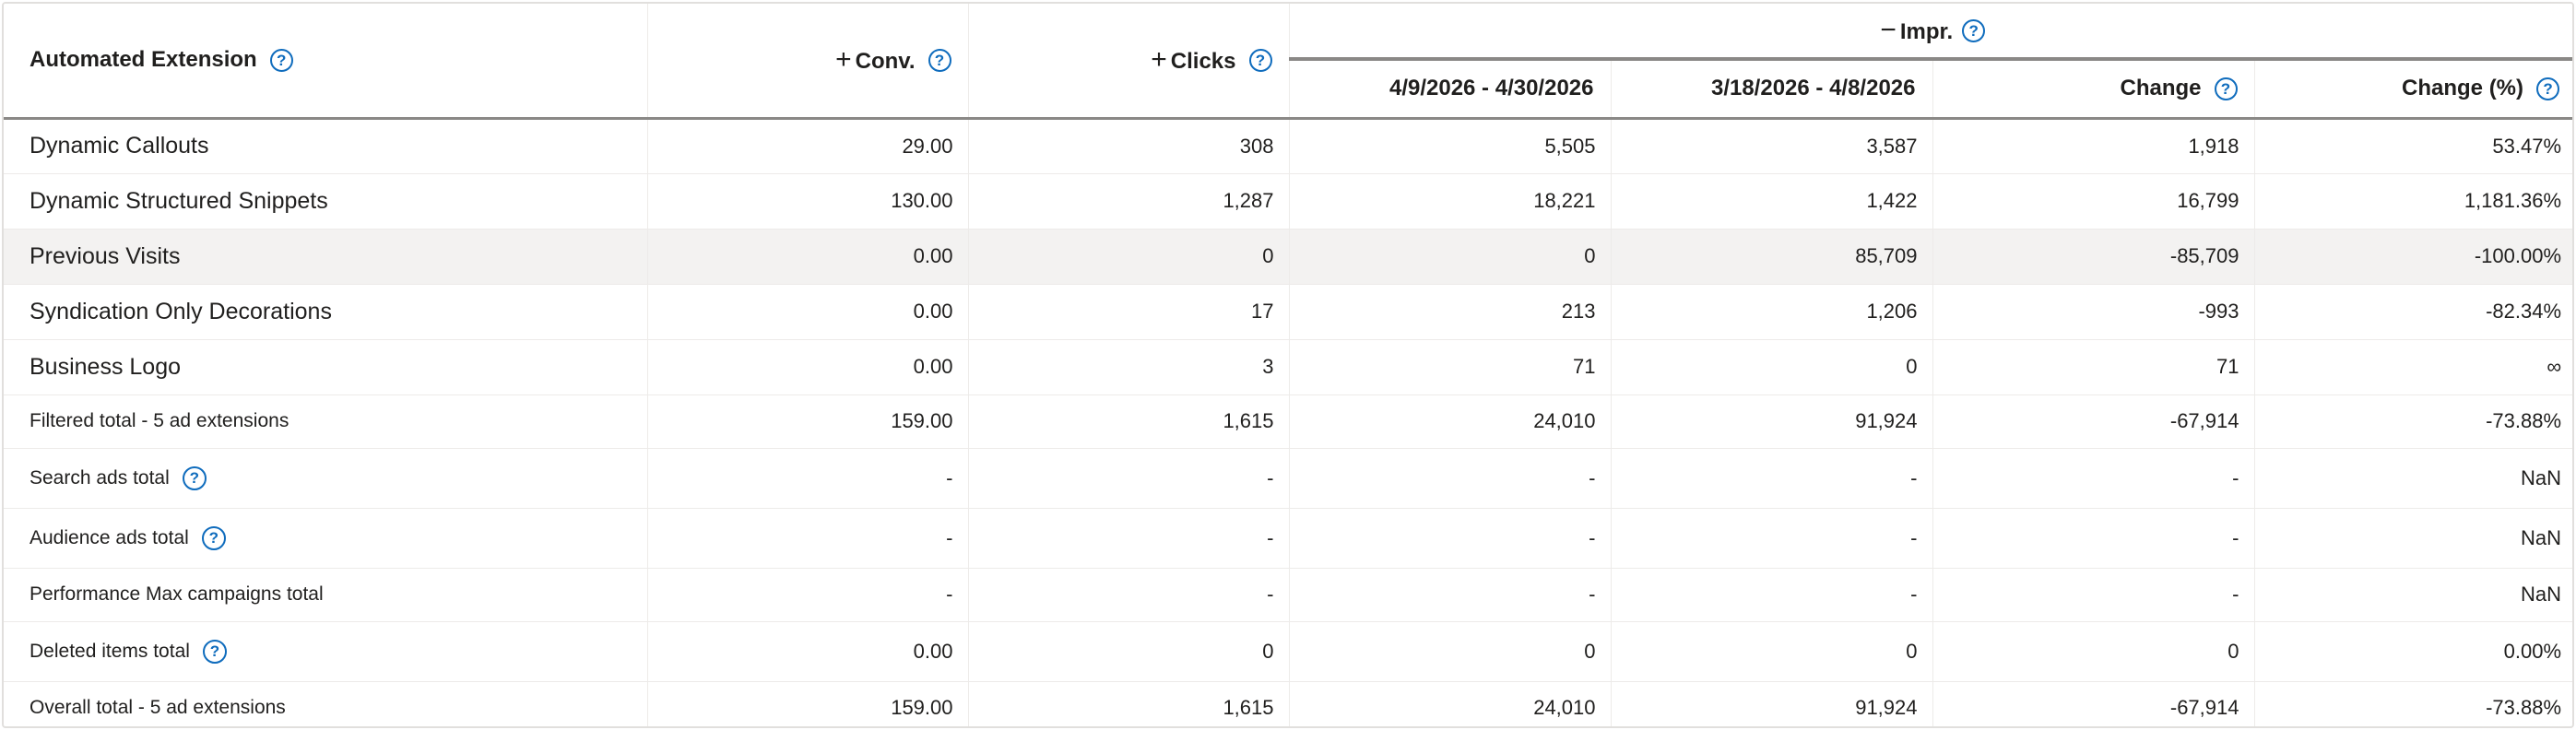 This screenshot has height=730, width=2576. Describe the element at coordinates (1450, 367) in the screenshot. I see `cell-impr-current: 71` at that location.